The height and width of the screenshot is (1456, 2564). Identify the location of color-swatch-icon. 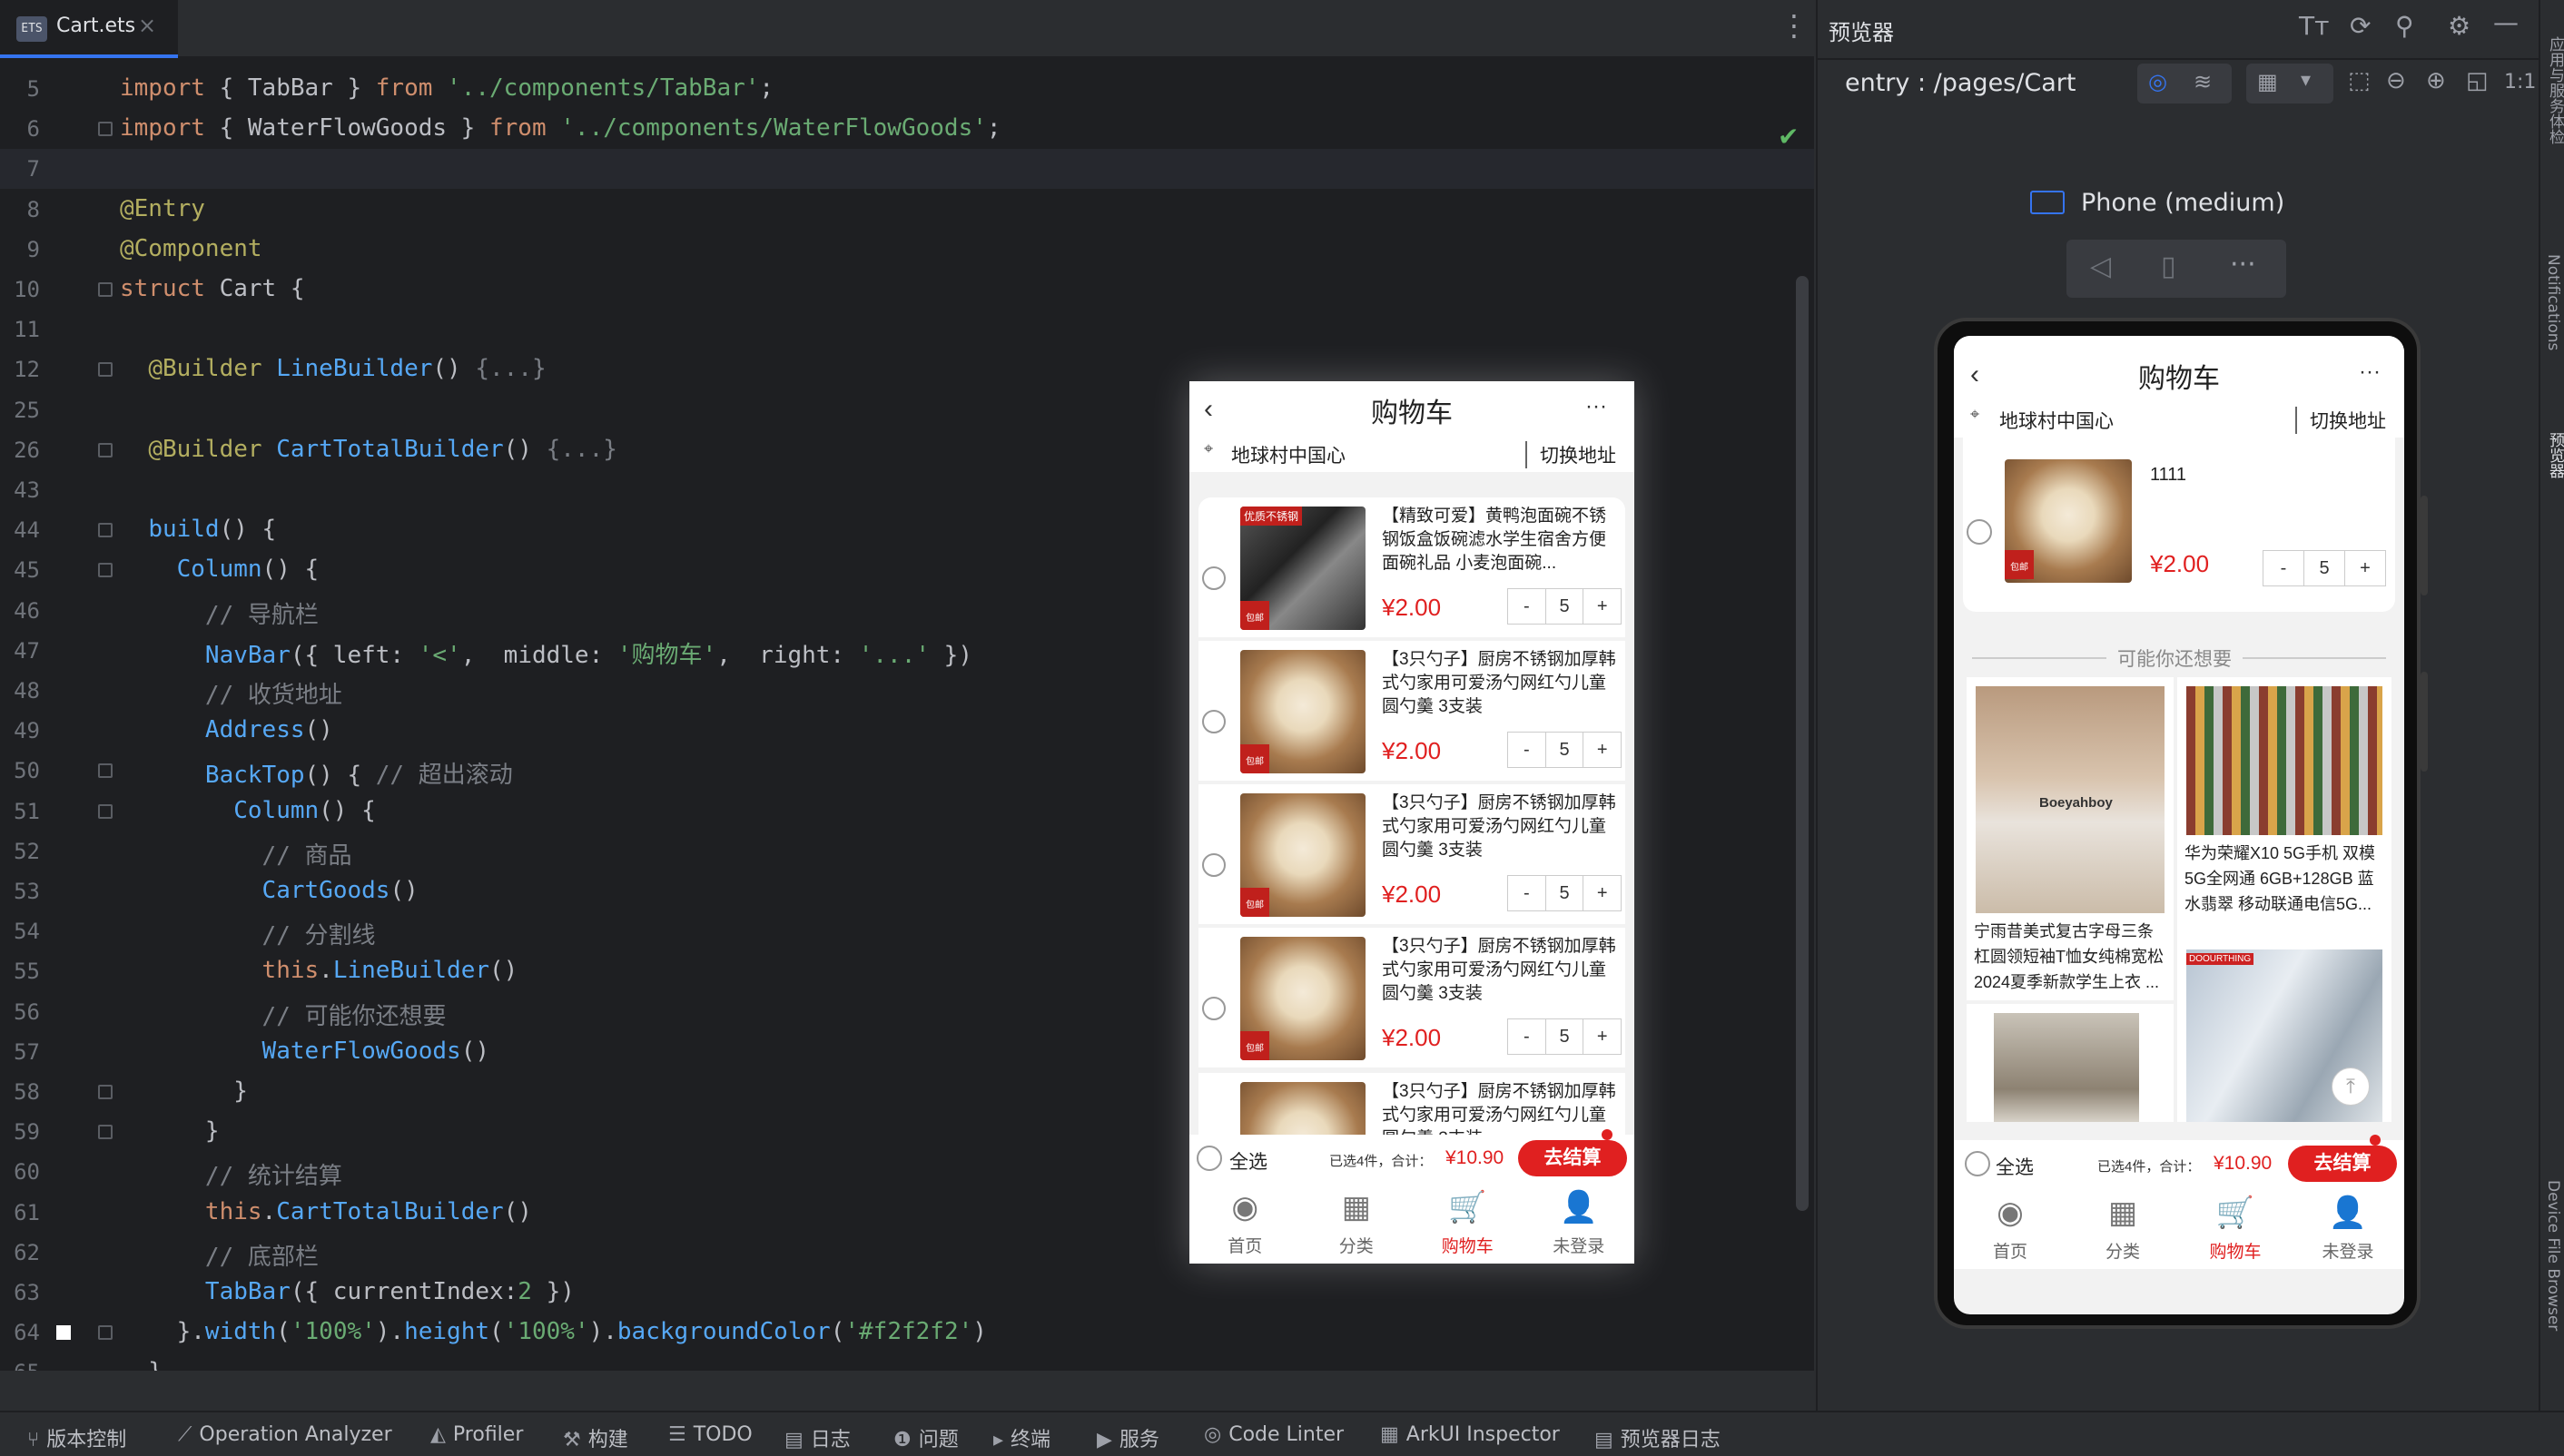
(63, 1333).